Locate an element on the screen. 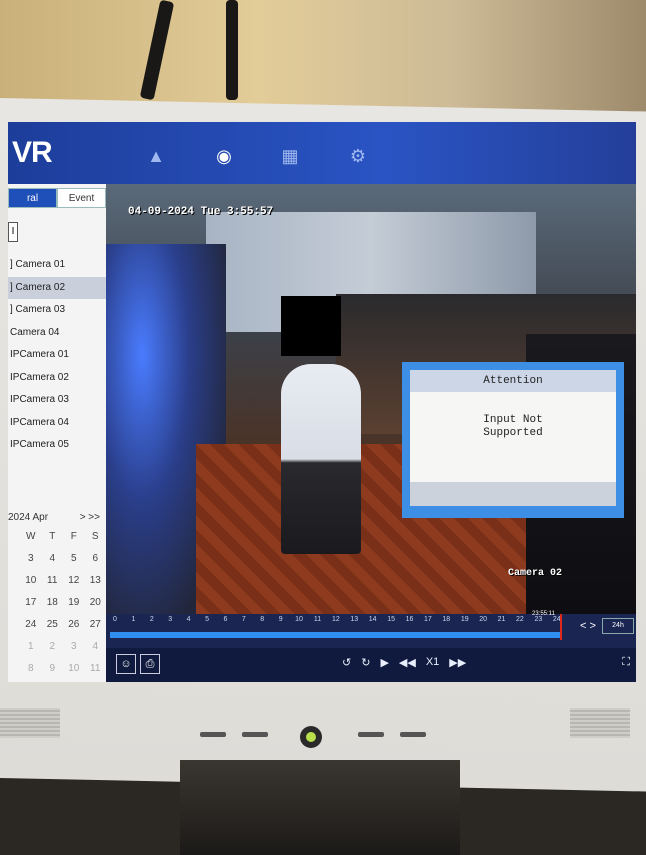  timeline-tick: 19 is located at coordinates (464, 619).